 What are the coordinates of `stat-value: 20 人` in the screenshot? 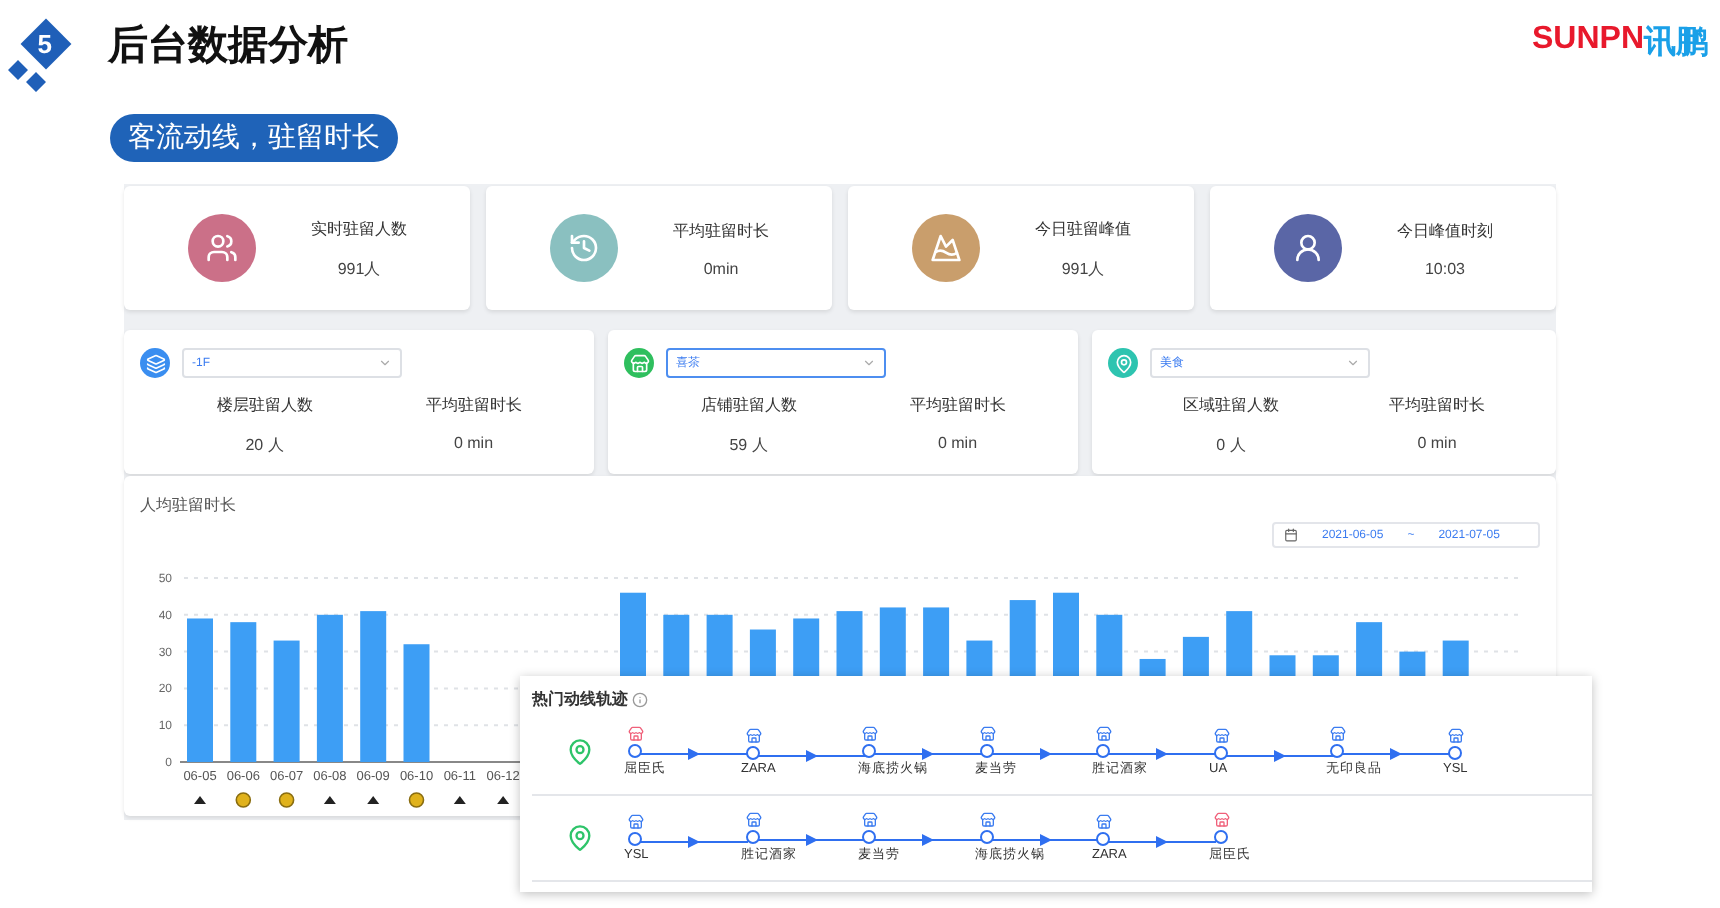 It's located at (264, 445).